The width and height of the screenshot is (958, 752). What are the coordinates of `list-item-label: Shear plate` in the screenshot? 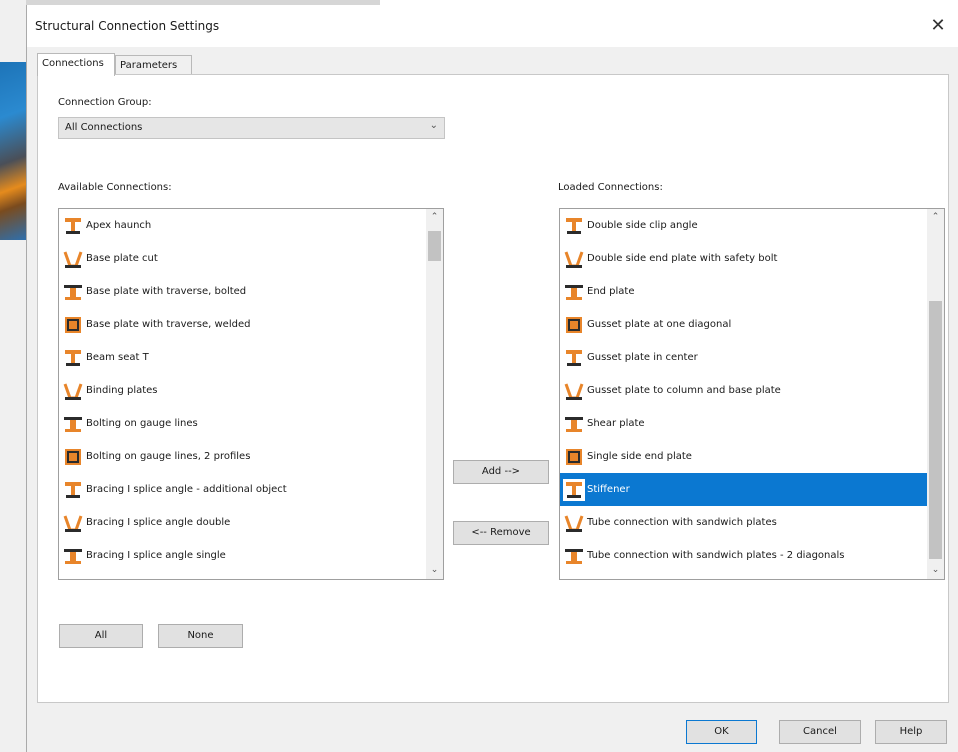 It's located at (616, 423).